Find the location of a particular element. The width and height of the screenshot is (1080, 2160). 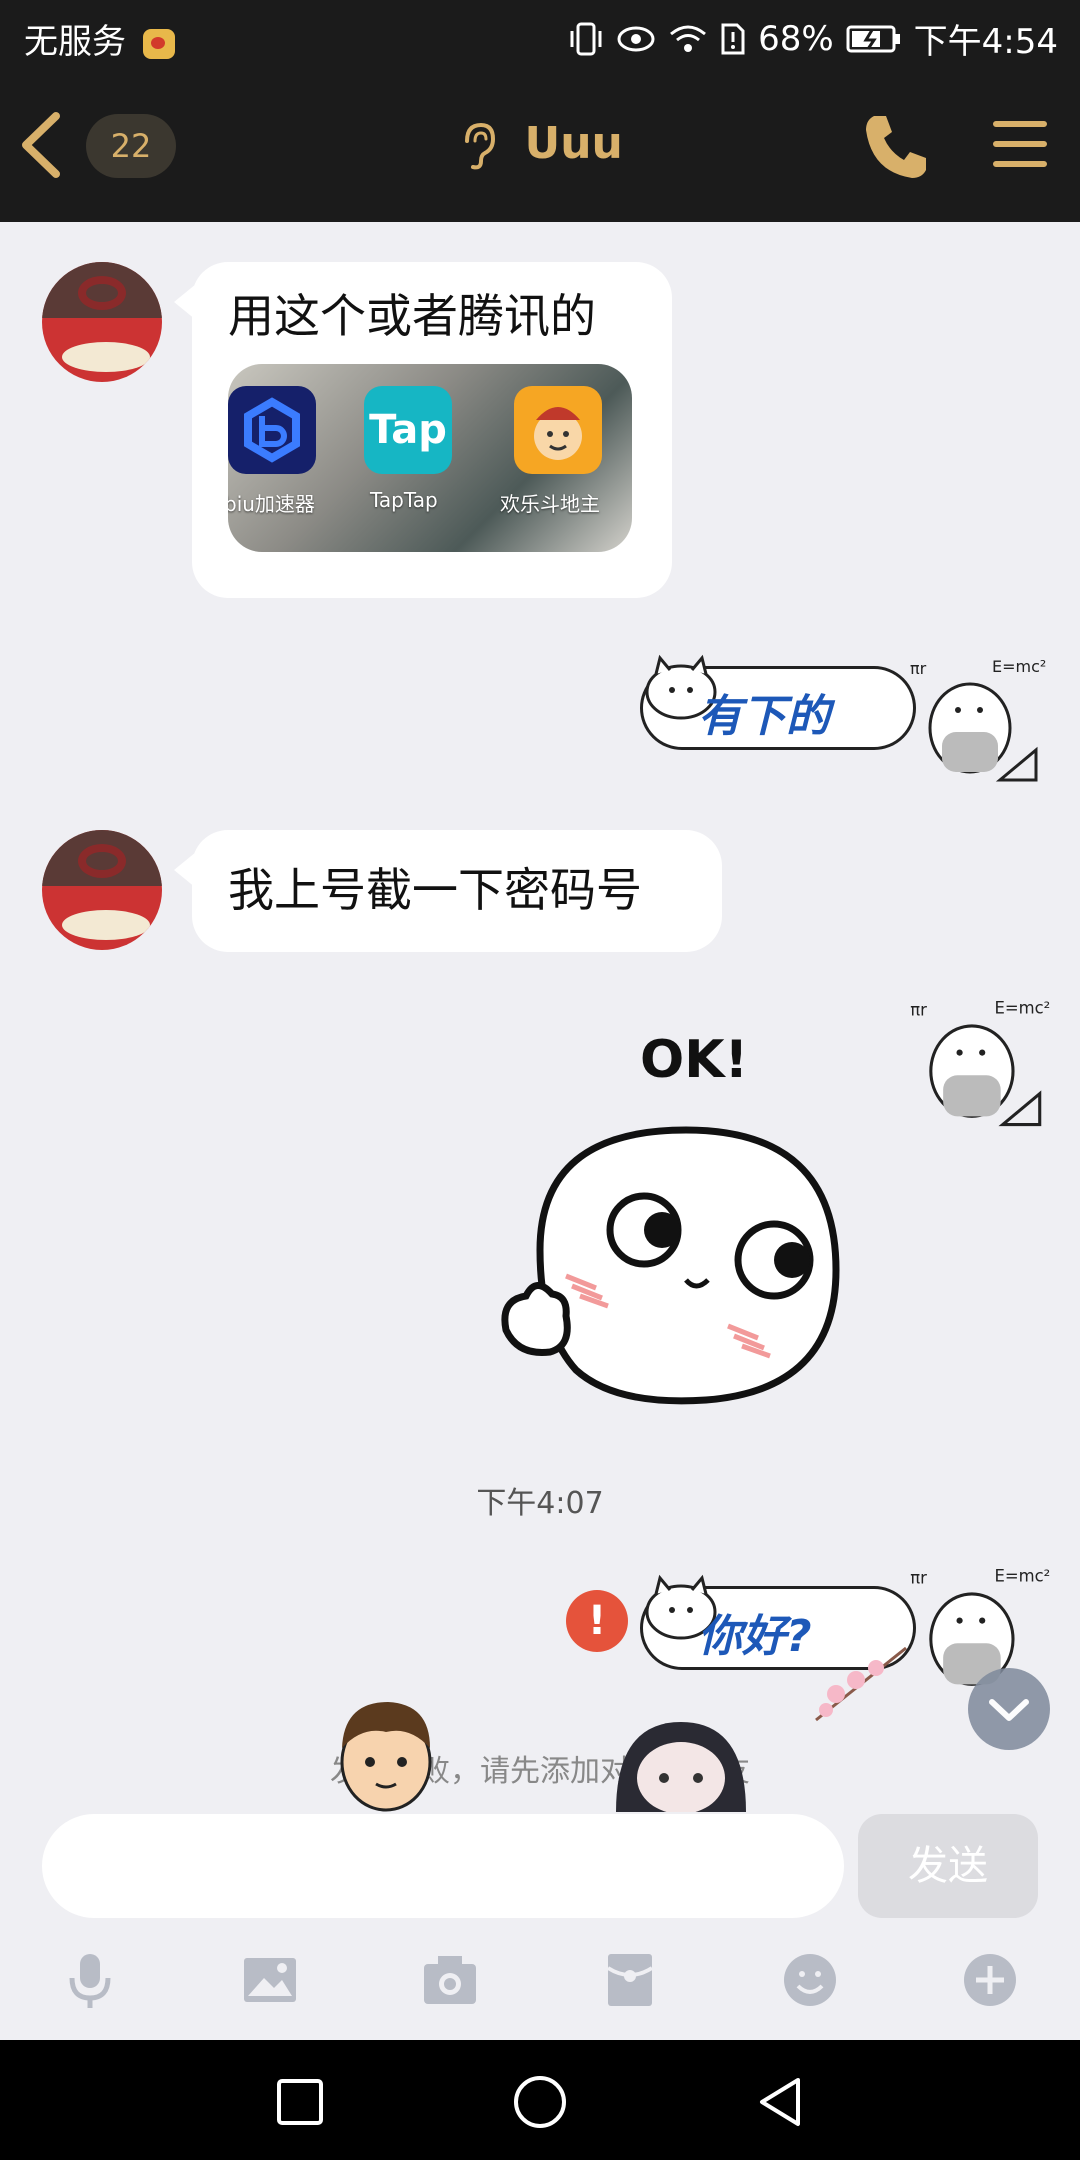

image-icon is located at coordinates (270, 1980).